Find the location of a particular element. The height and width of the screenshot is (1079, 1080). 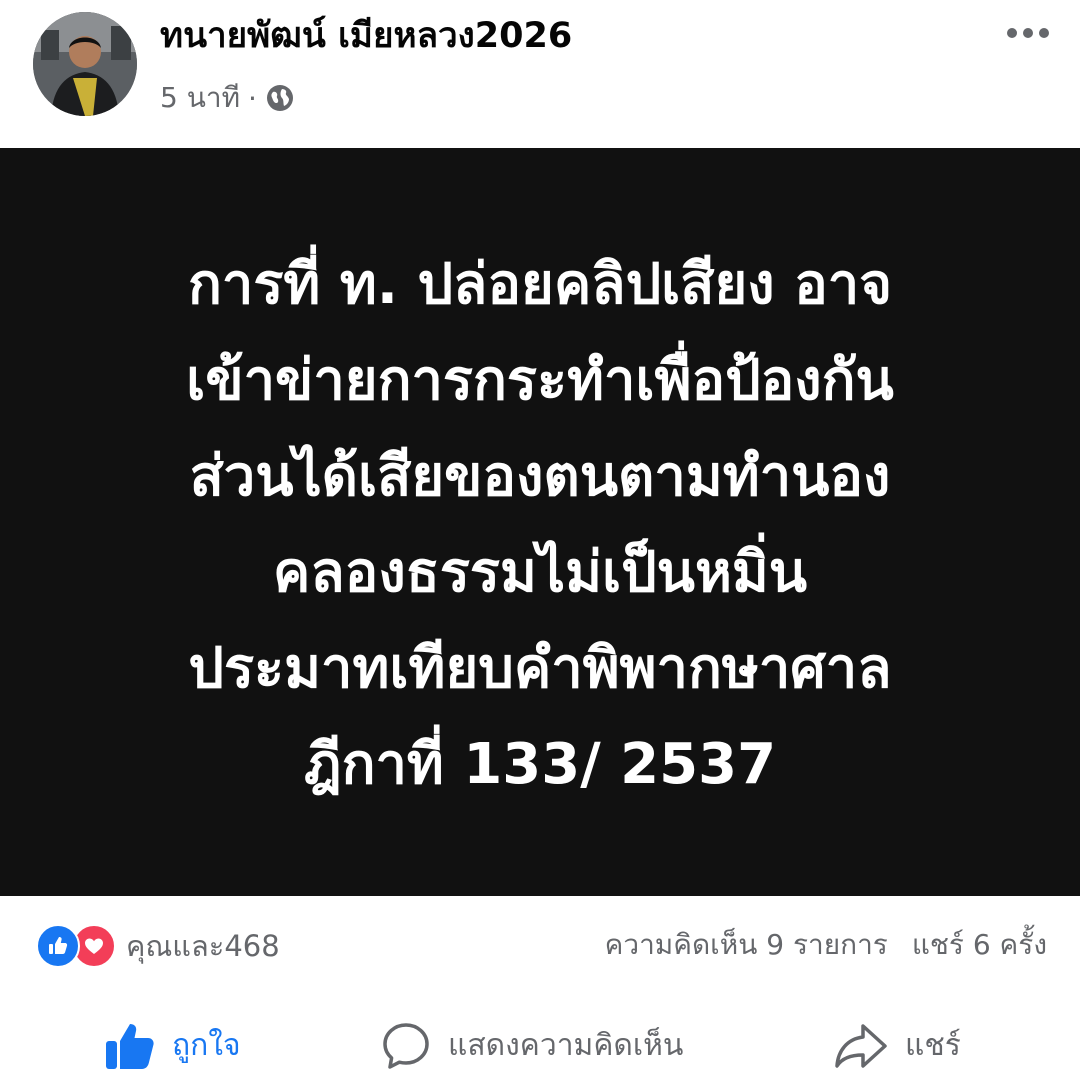

post-meta: 5 นาที · is located at coordinates (227, 98).